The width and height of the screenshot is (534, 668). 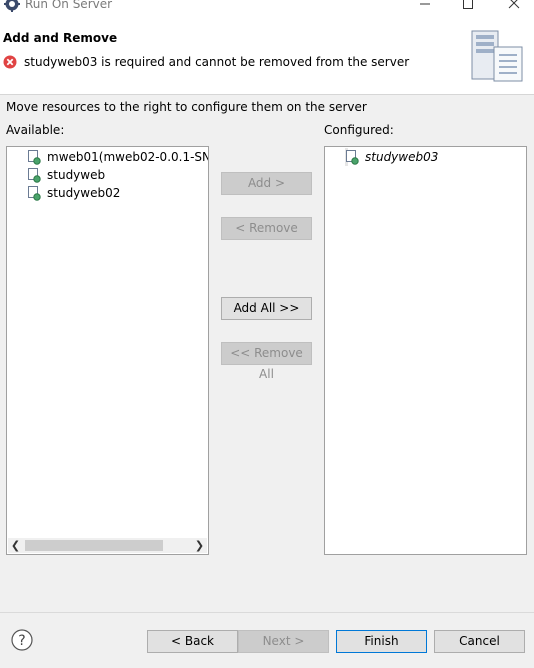 What do you see at coordinates (10, 62) in the screenshot?
I see `error-icon` at bounding box center [10, 62].